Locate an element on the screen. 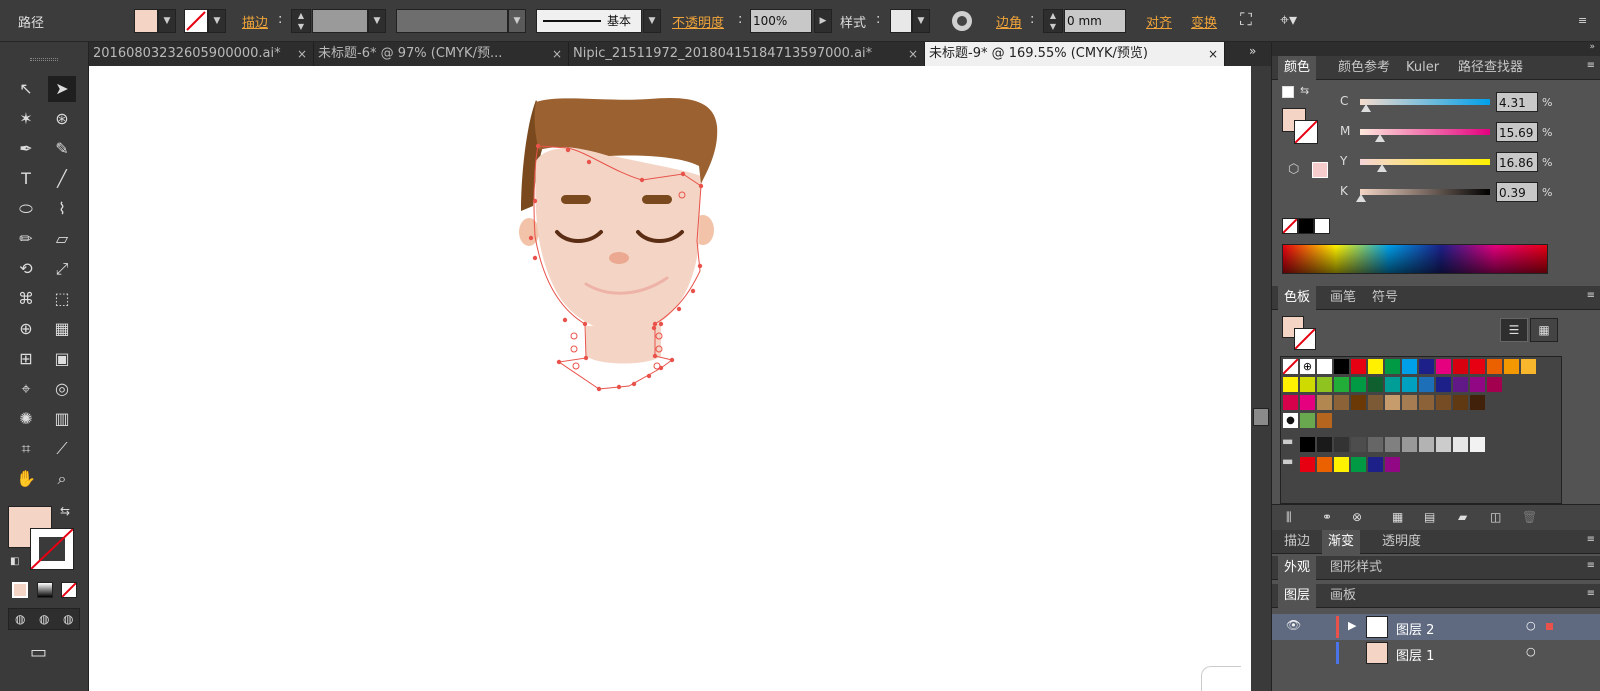 The width and height of the screenshot is (1600, 691). tab-gradient: 渐变 is located at coordinates (1341, 542).